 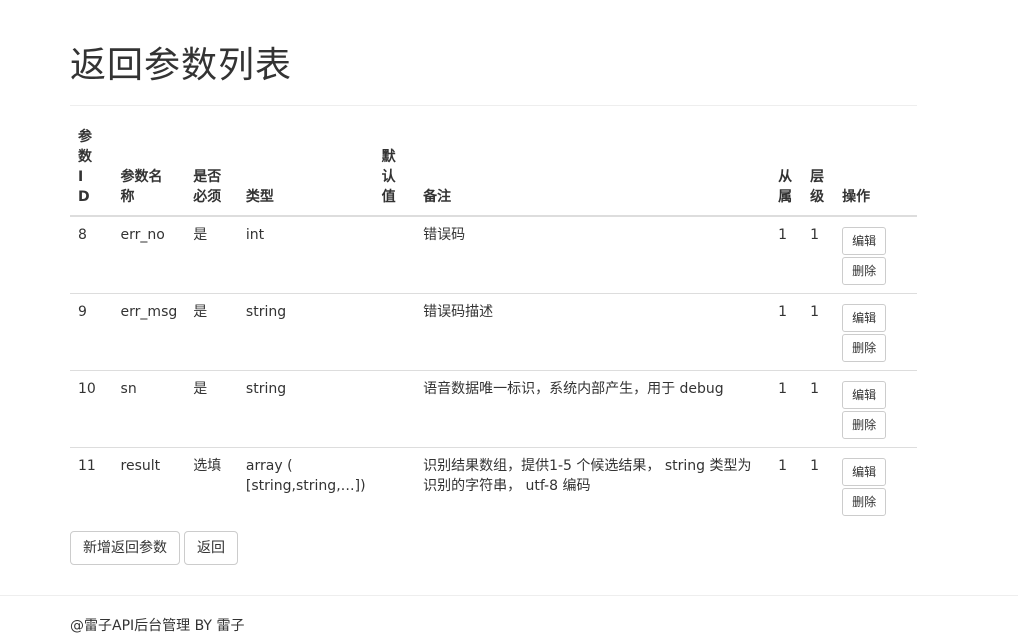 I want to click on title-divider, so click(x=493, y=105).